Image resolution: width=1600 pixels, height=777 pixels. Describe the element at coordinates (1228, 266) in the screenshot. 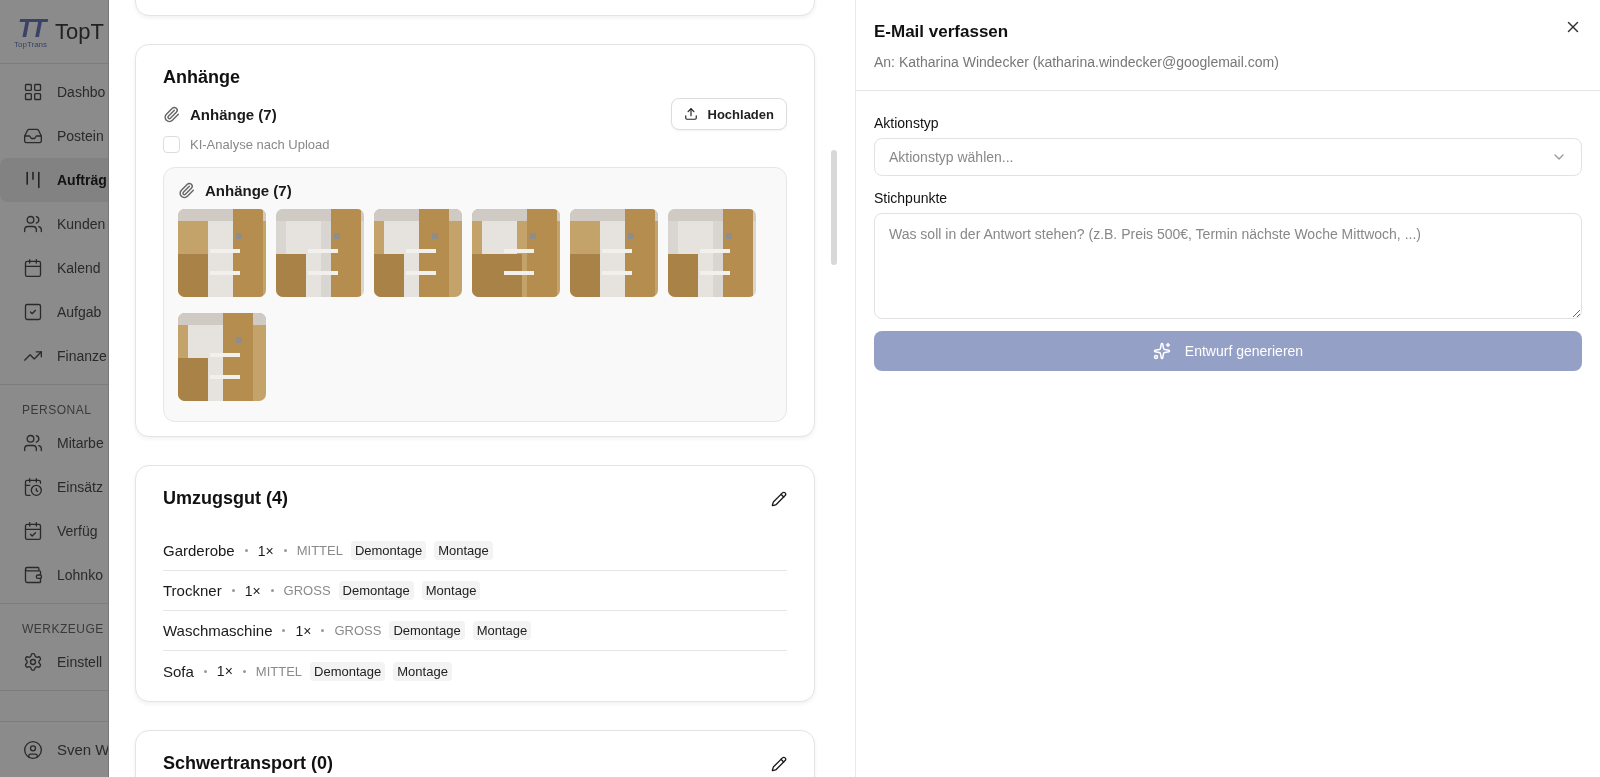

I see `notes-field: Was soll in der Antwort stehen? (z.B. Preis 500€, Termin nächste Woche Mittwoch, ...)` at that location.